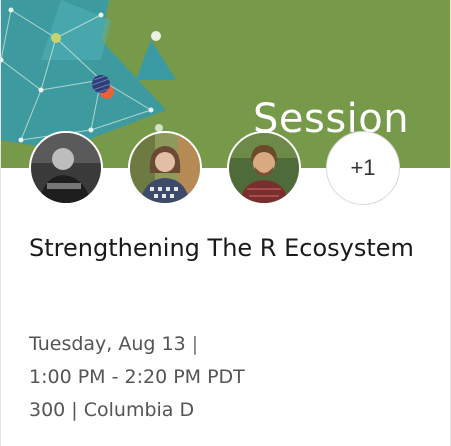 This screenshot has height=446, width=451. I want to click on session-title: Strengthening The R Ecosystem, so click(229, 248).